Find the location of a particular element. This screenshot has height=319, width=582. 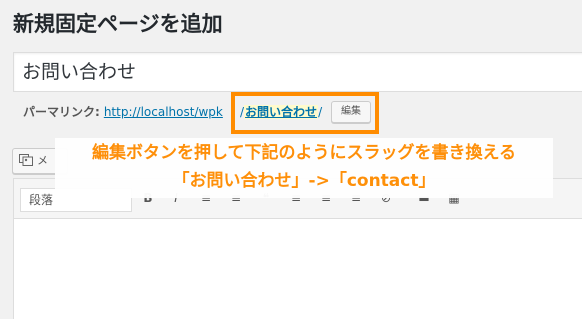

permalink-url-link: http://localhost/wpk is located at coordinates (163, 112).